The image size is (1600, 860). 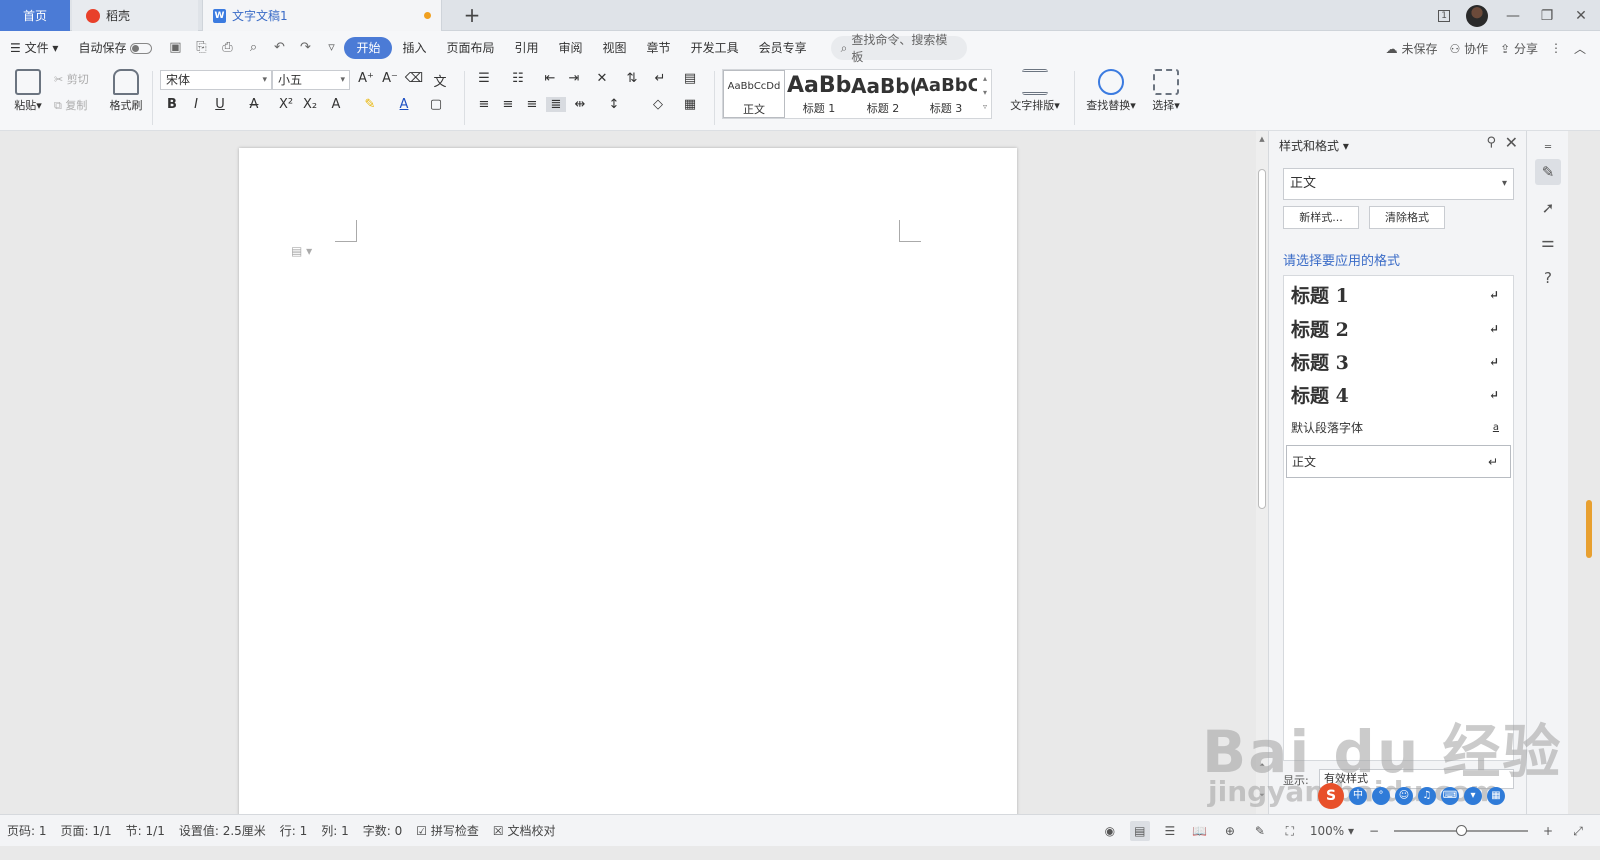 I want to click on page-view-icon: ▤, so click(x=1139, y=831).